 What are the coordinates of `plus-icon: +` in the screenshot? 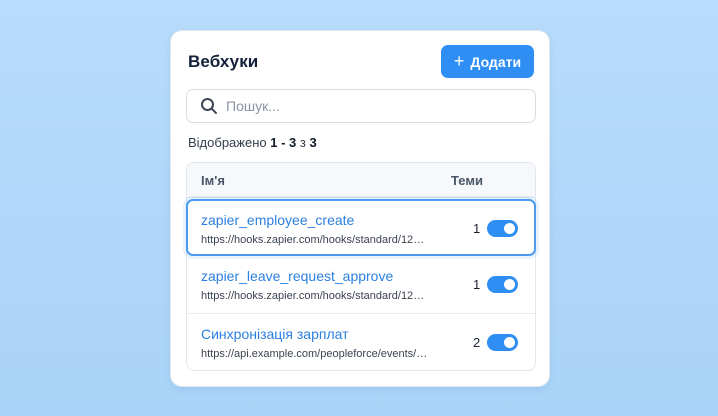 It's located at (459, 61).